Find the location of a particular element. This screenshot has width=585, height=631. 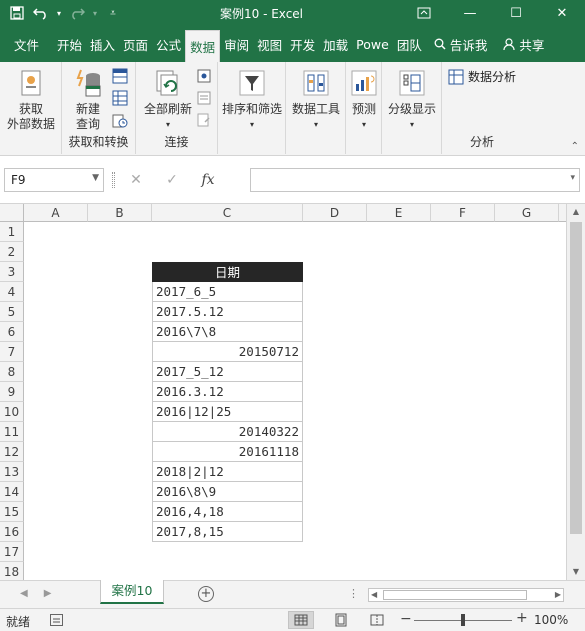

new-query-button: 新建 查询 is located at coordinates (88, 100).